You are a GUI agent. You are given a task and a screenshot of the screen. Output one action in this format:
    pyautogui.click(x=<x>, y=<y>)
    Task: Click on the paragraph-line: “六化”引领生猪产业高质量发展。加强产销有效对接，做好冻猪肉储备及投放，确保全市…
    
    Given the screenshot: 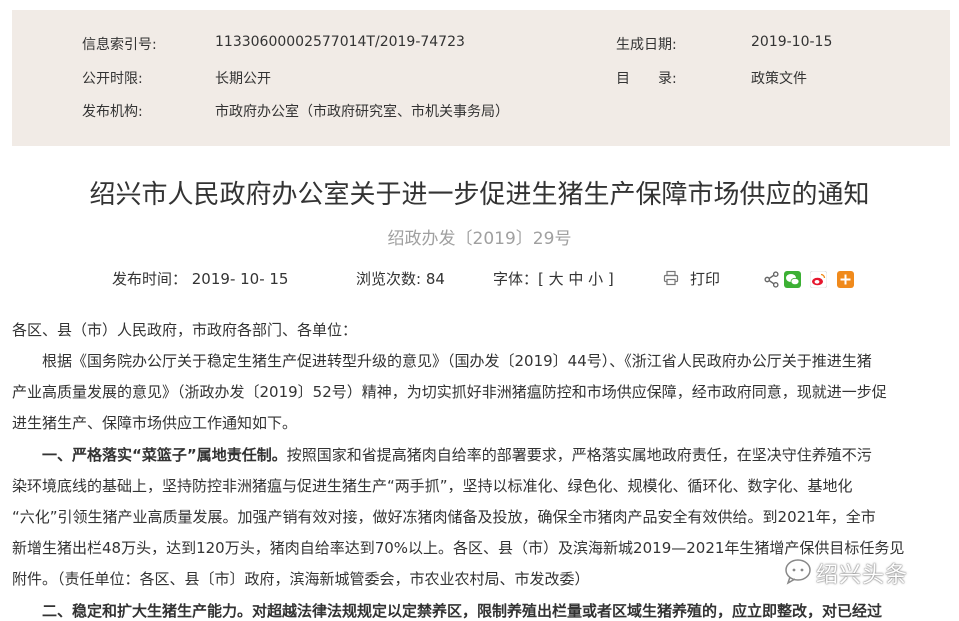 What is the action you would take?
    pyautogui.click(x=444, y=517)
    